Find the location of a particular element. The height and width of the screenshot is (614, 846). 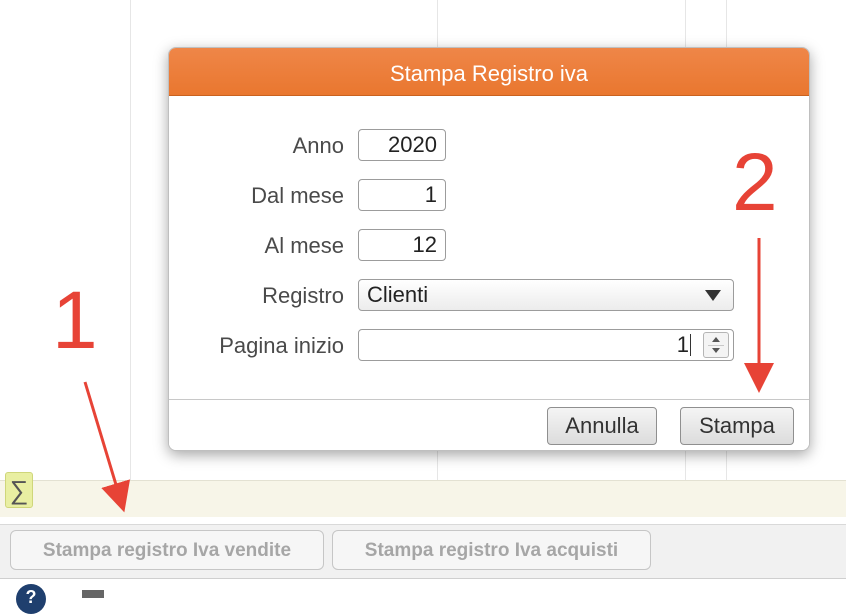

arrow-to-footer-button is located at coordinates (107, 447).